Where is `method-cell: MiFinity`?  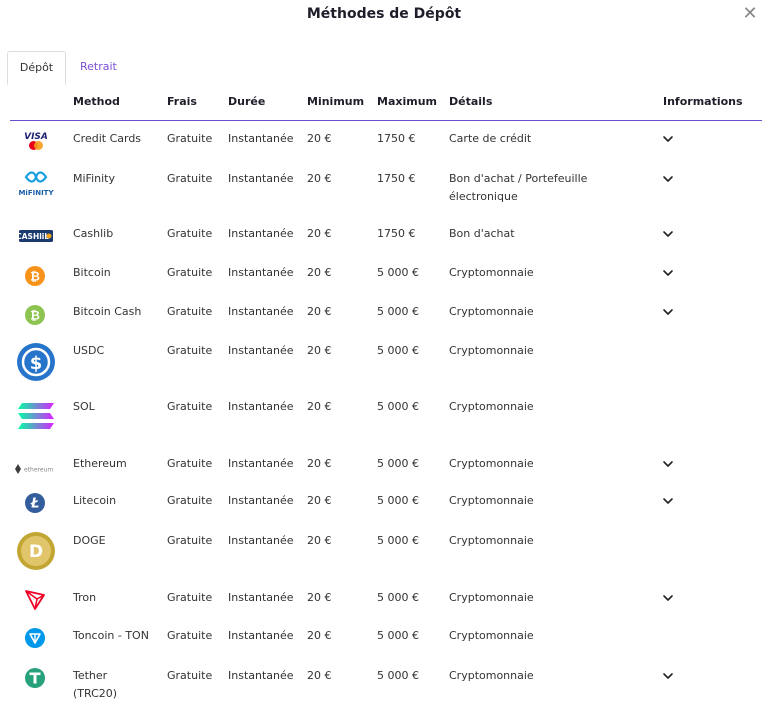 method-cell: MiFinity is located at coordinates (94, 178).